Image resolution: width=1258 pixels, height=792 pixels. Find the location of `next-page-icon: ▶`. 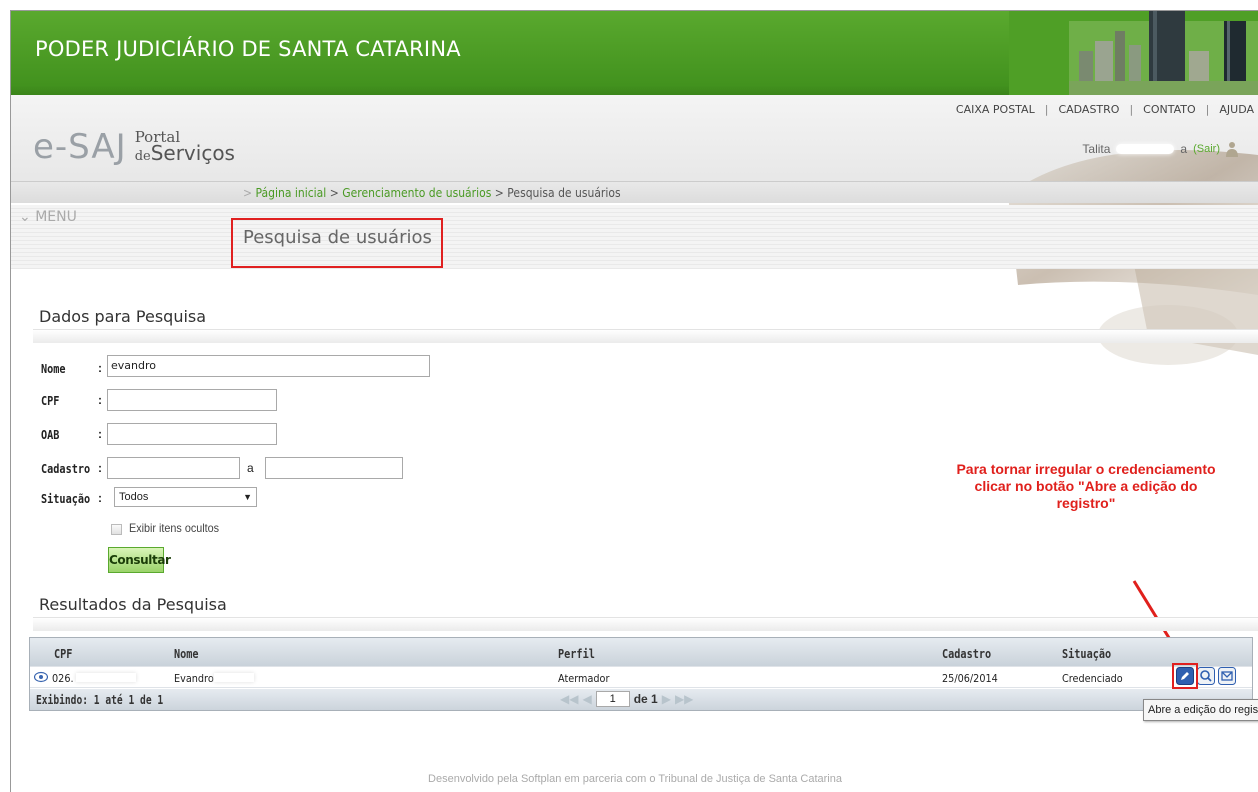

next-page-icon: ▶ is located at coordinates (666, 699).